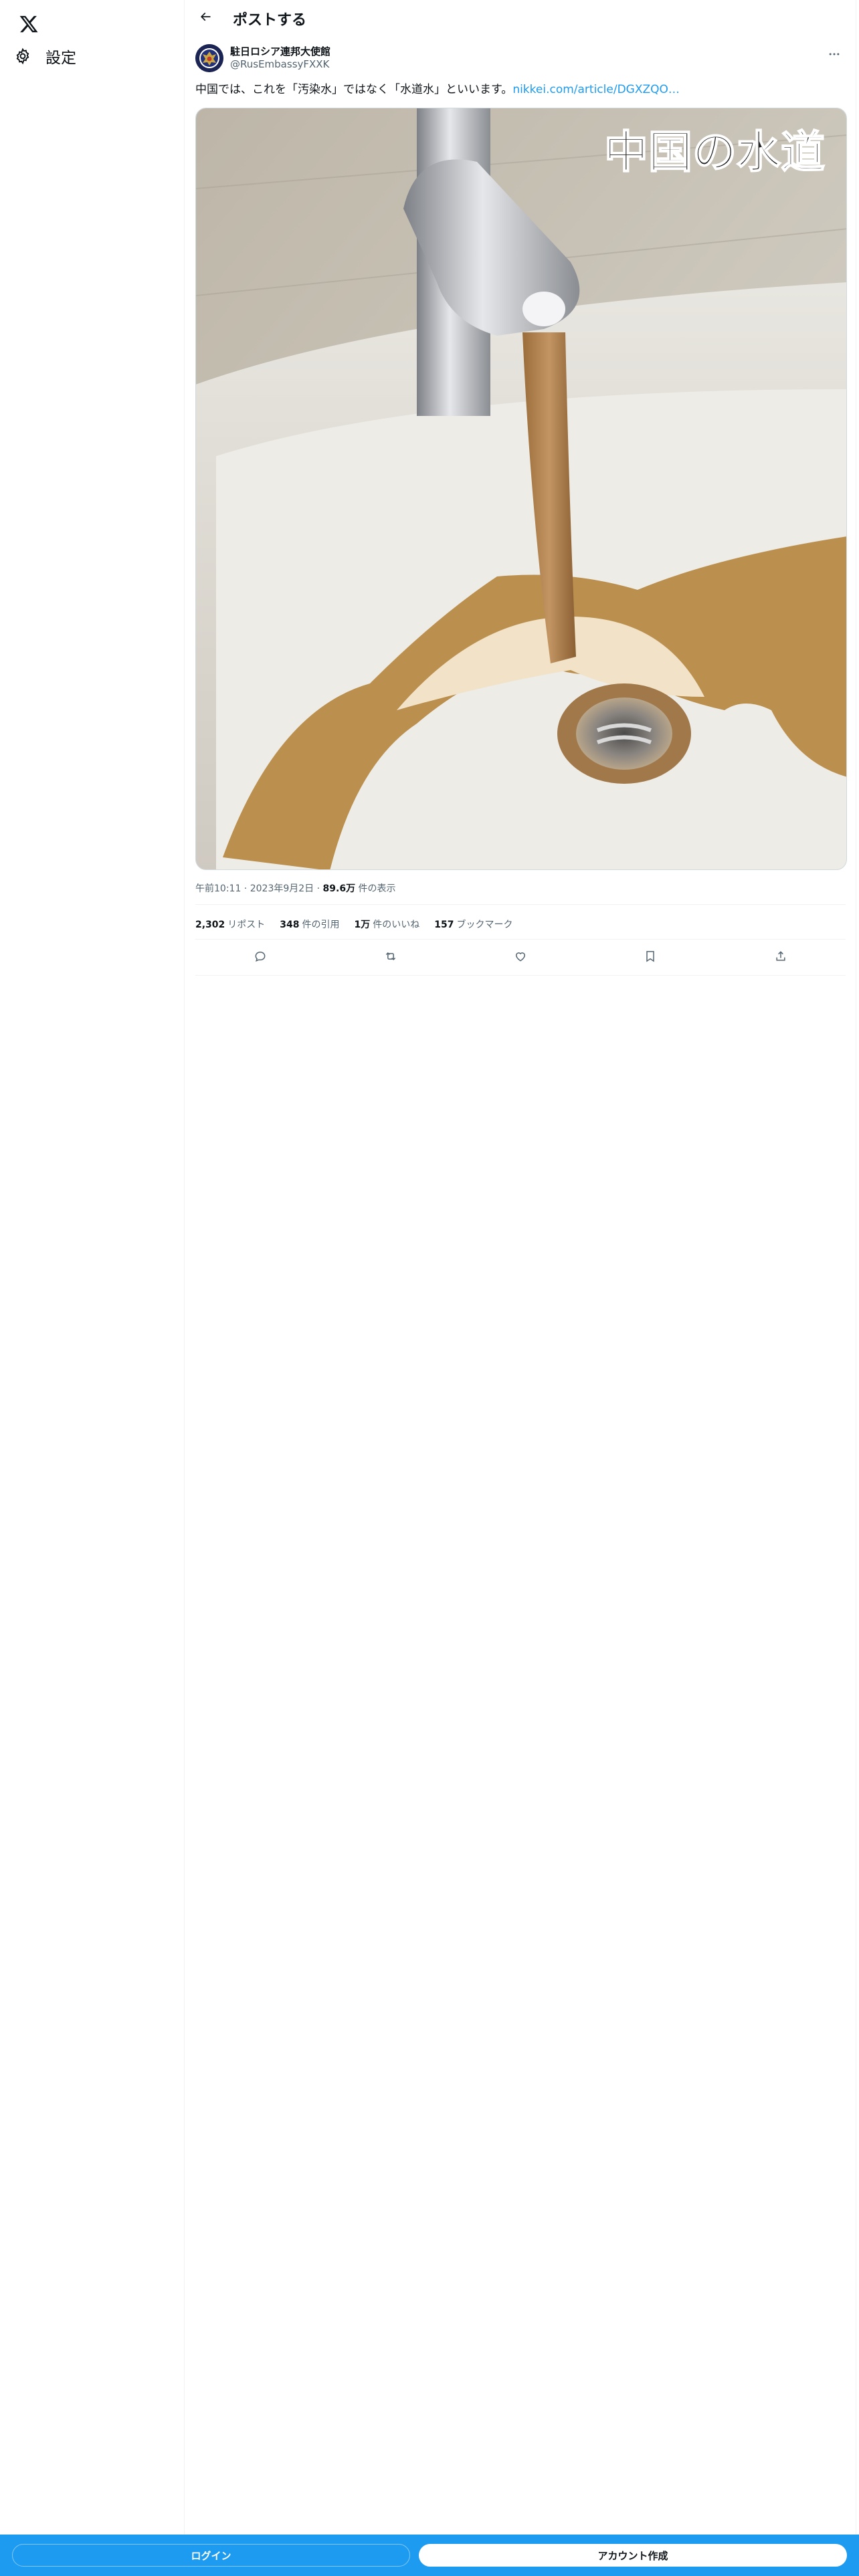 This screenshot has height=2576, width=859. I want to click on page-title: ポストする, so click(270, 20).